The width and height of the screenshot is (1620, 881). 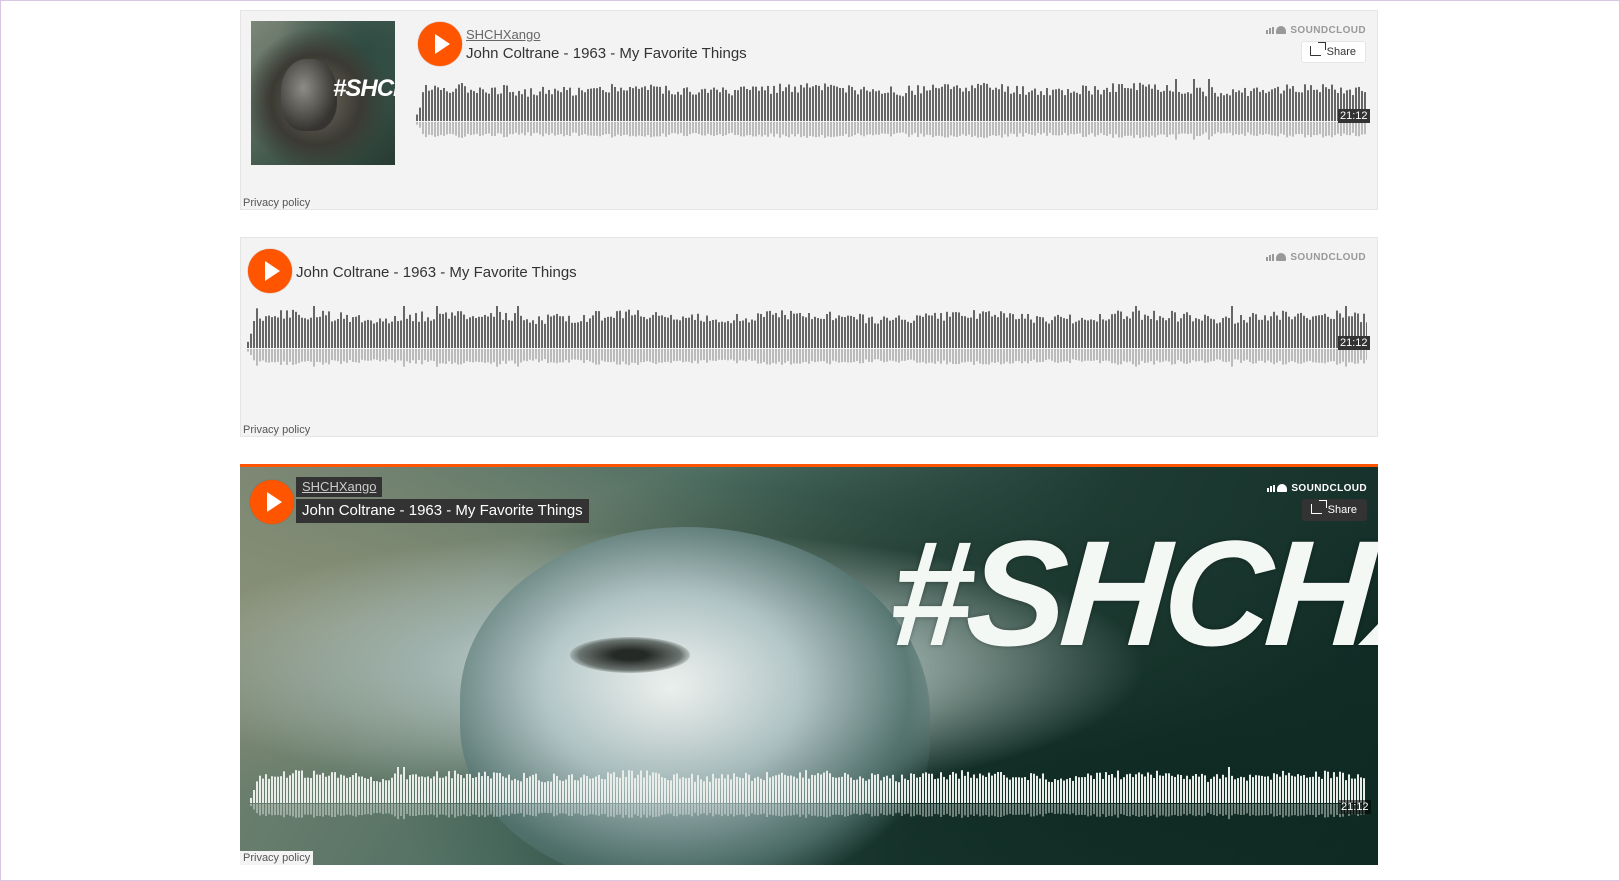 What do you see at coordinates (323, 93) in the screenshot?
I see `track-artwork: #SHCHX` at bounding box center [323, 93].